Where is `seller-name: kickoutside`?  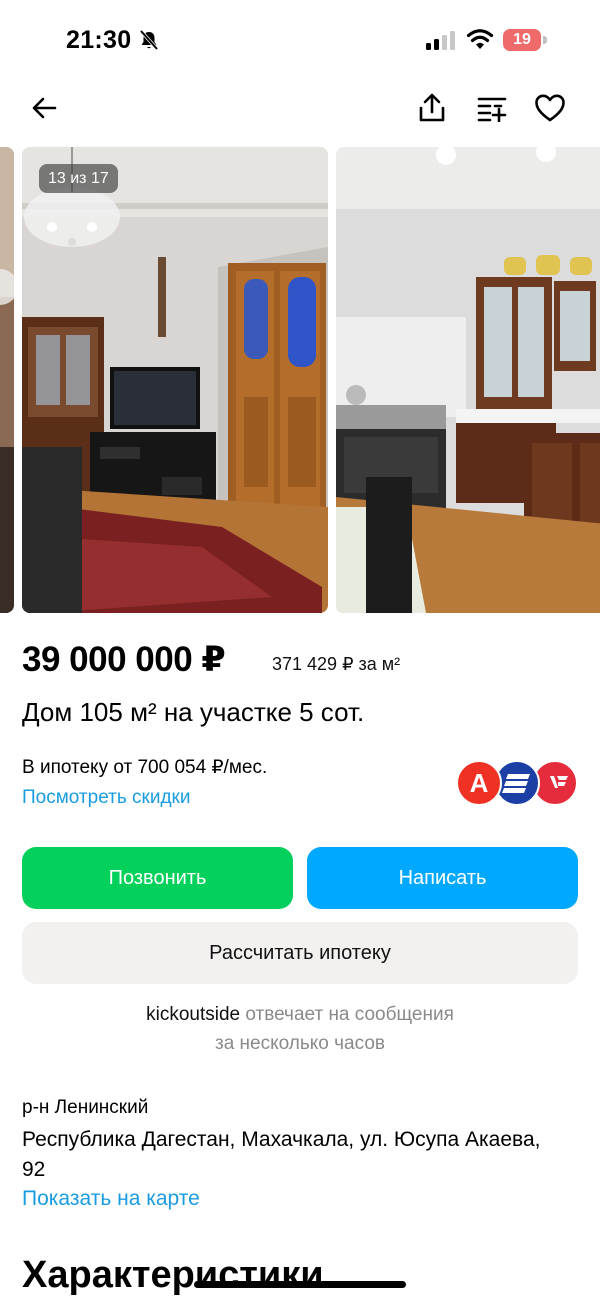 seller-name: kickoutside is located at coordinates (193, 1014).